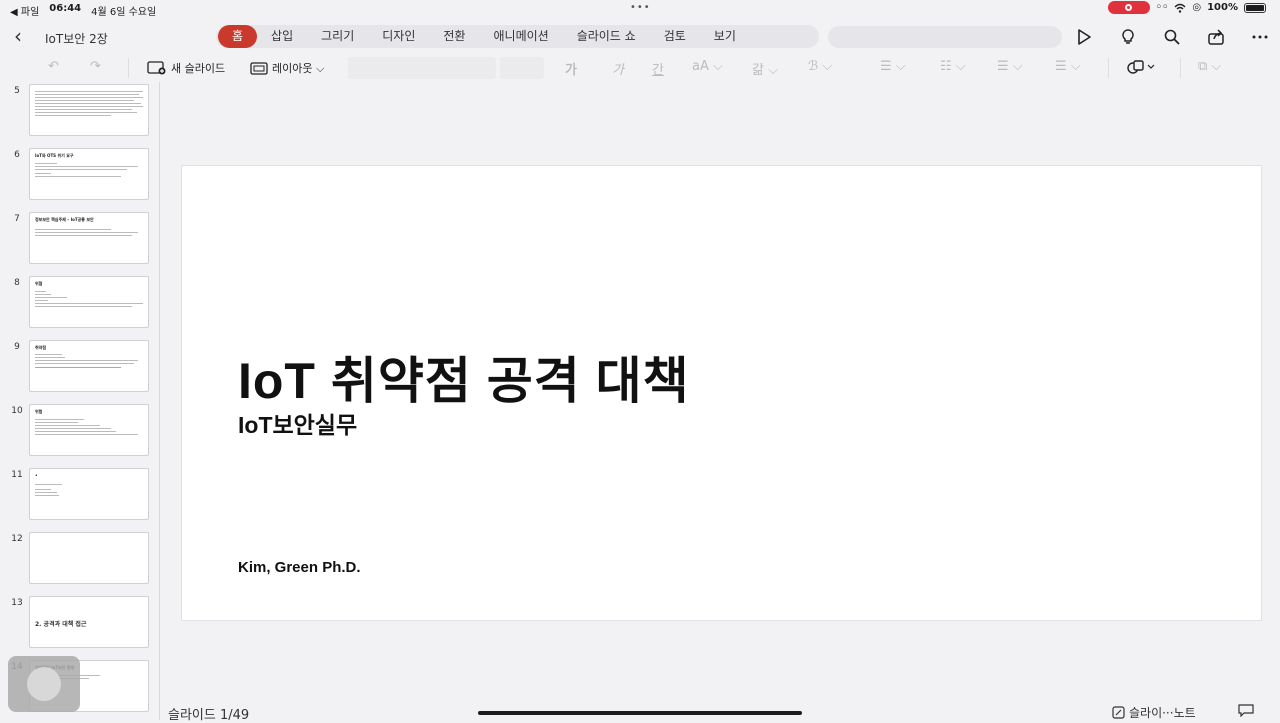  What do you see at coordinates (398, 36) in the screenshot?
I see `tab-design: 디자인` at bounding box center [398, 36].